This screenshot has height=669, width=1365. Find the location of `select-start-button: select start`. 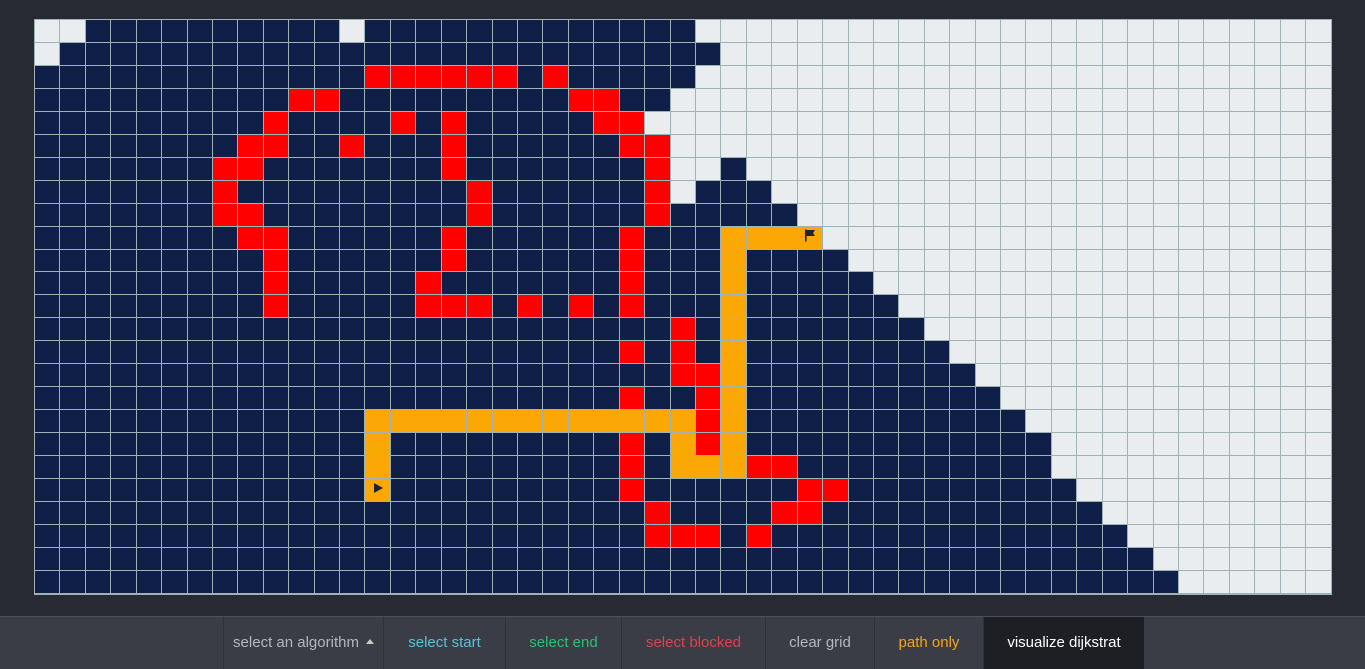

select-start-button: select start is located at coordinates (444, 643).